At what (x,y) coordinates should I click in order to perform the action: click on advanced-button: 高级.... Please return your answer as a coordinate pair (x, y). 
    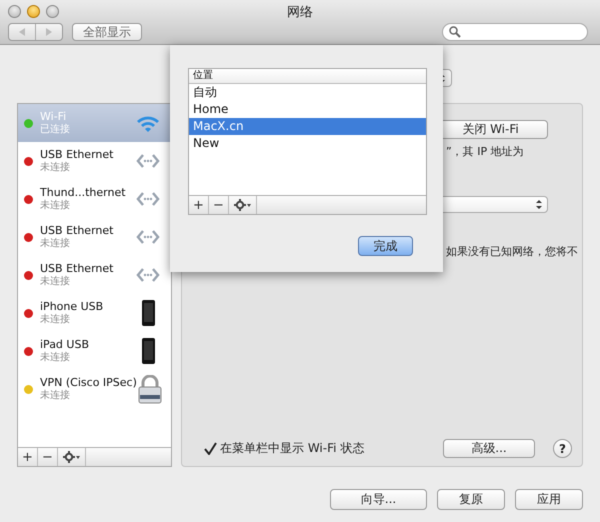
    Looking at the image, I should click on (489, 448).